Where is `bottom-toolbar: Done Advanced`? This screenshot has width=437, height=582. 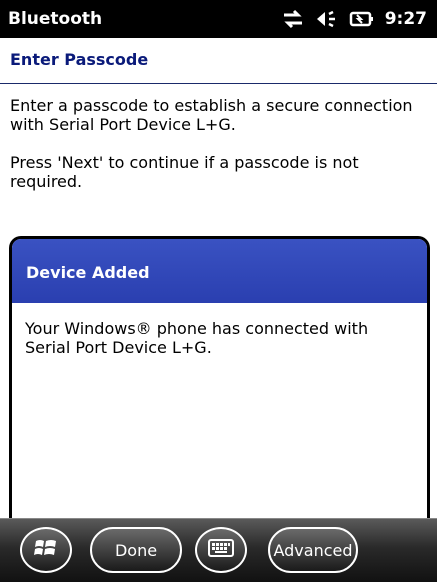 bottom-toolbar: Done Advanced is located at coordinates (218, 550).